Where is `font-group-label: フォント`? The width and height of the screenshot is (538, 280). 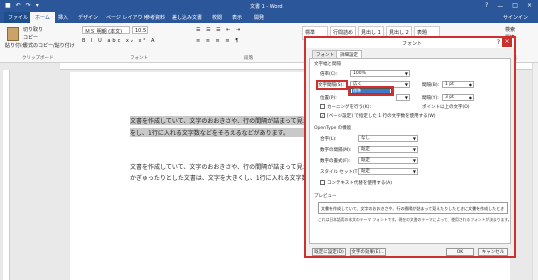
font-group-label: フォント is located at coordinates (139, 58).